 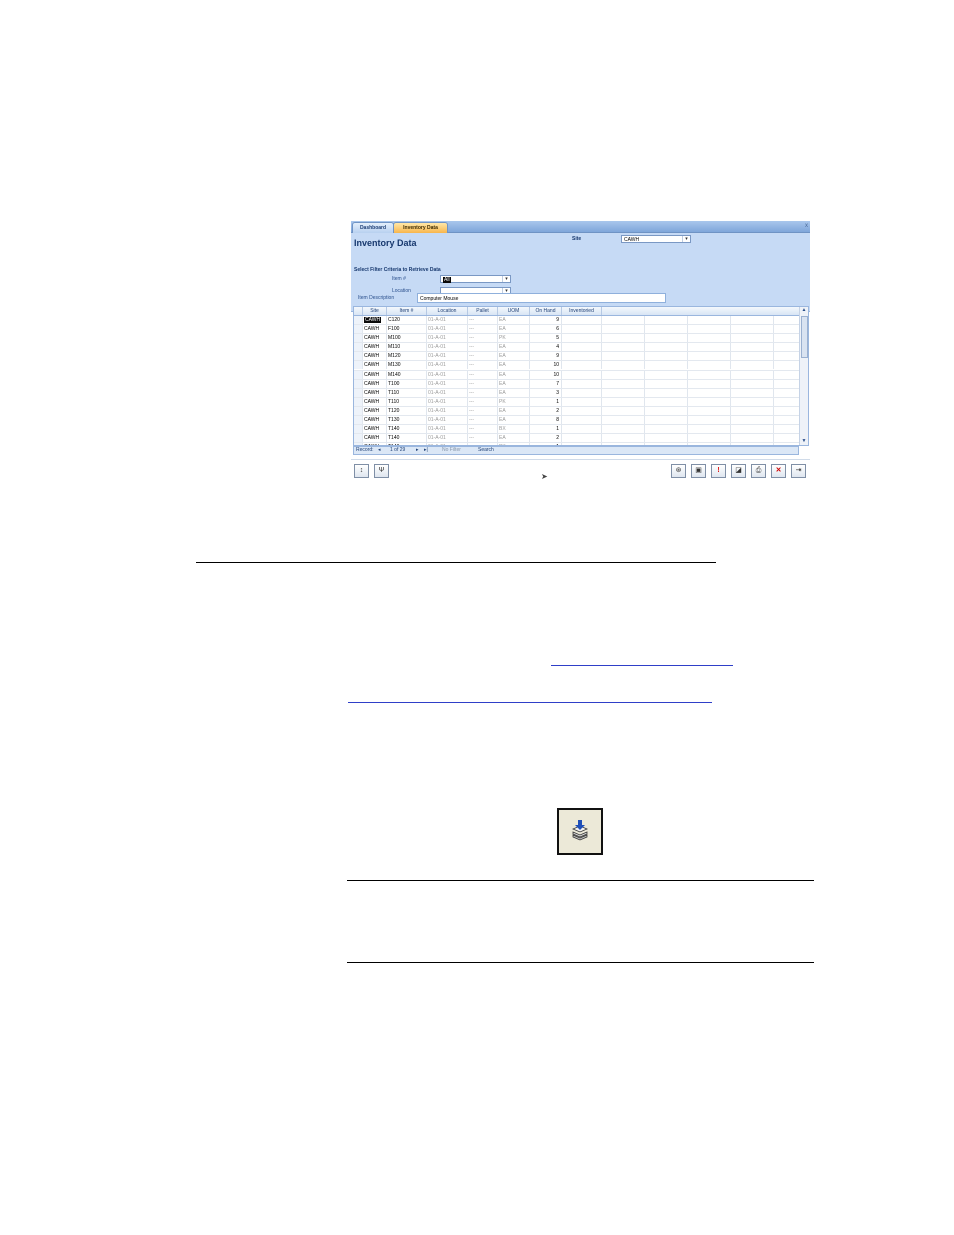 What do you see at coordinates (397, 450) in the screenshot?
I see `record-position: 1 of 29` at bounding box center [397, 450].